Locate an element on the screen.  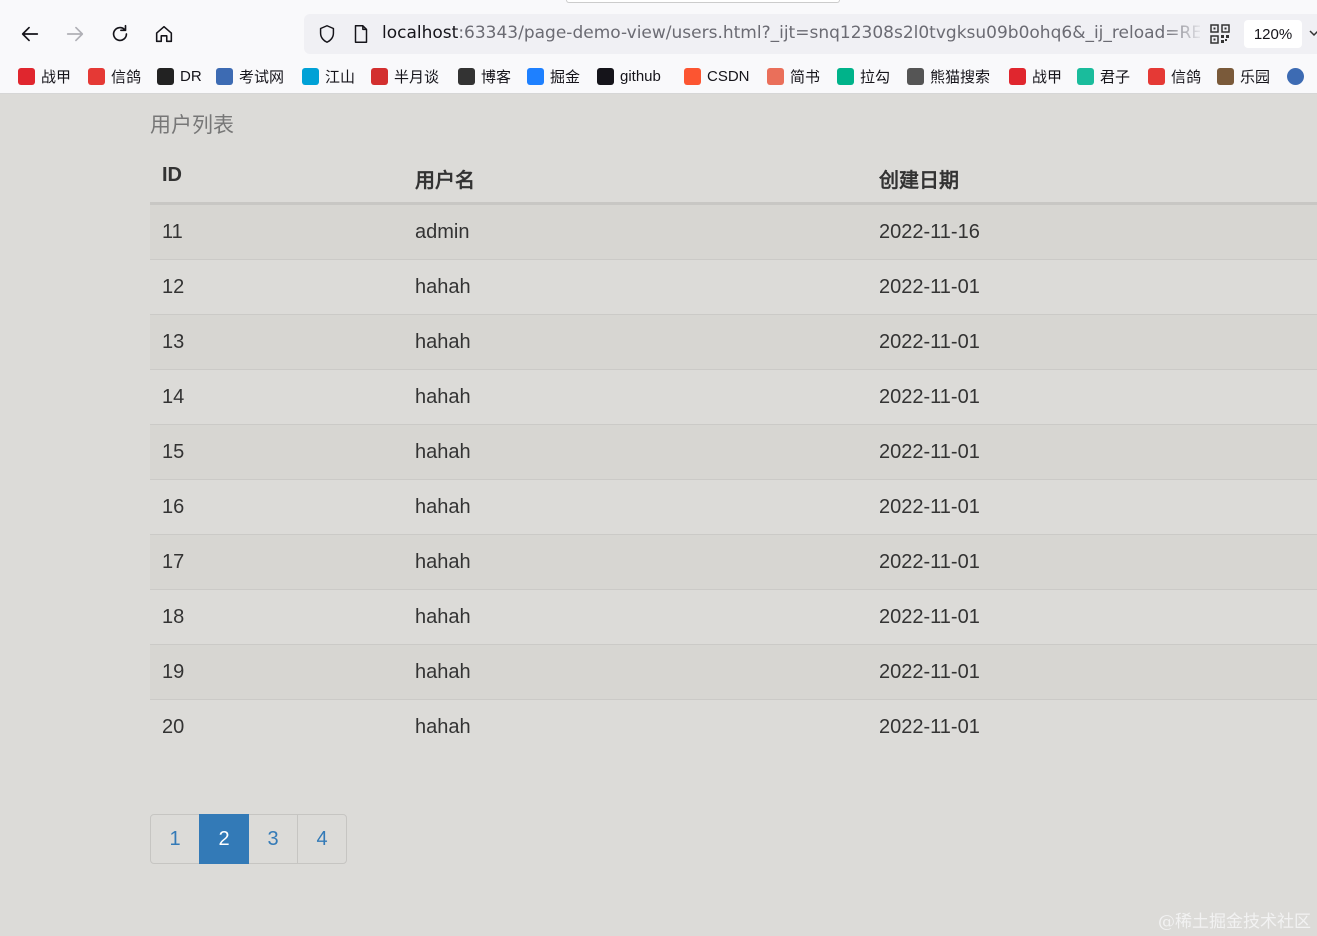
bookmark-item: 拉勾 is located at coordinates (863, 76).